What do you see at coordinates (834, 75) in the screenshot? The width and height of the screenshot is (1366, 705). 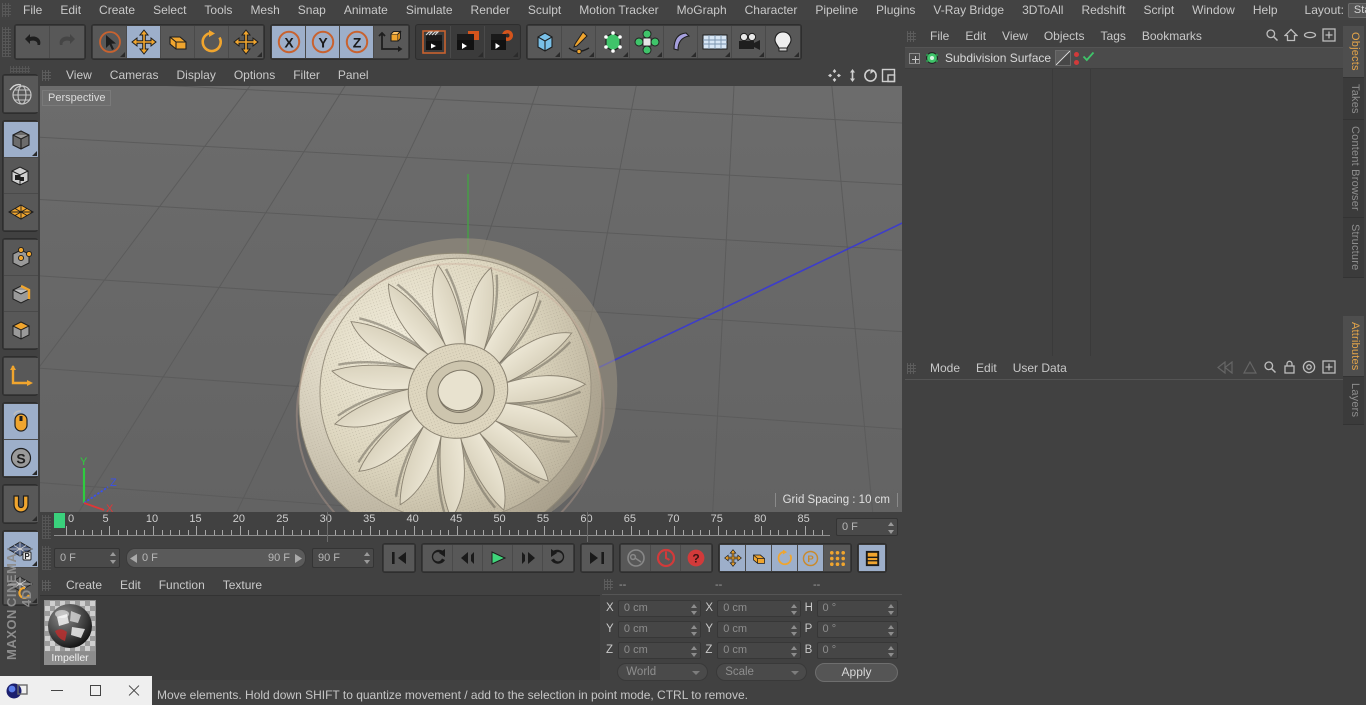 I see `pan-icon` at bounding box center [834, 75].